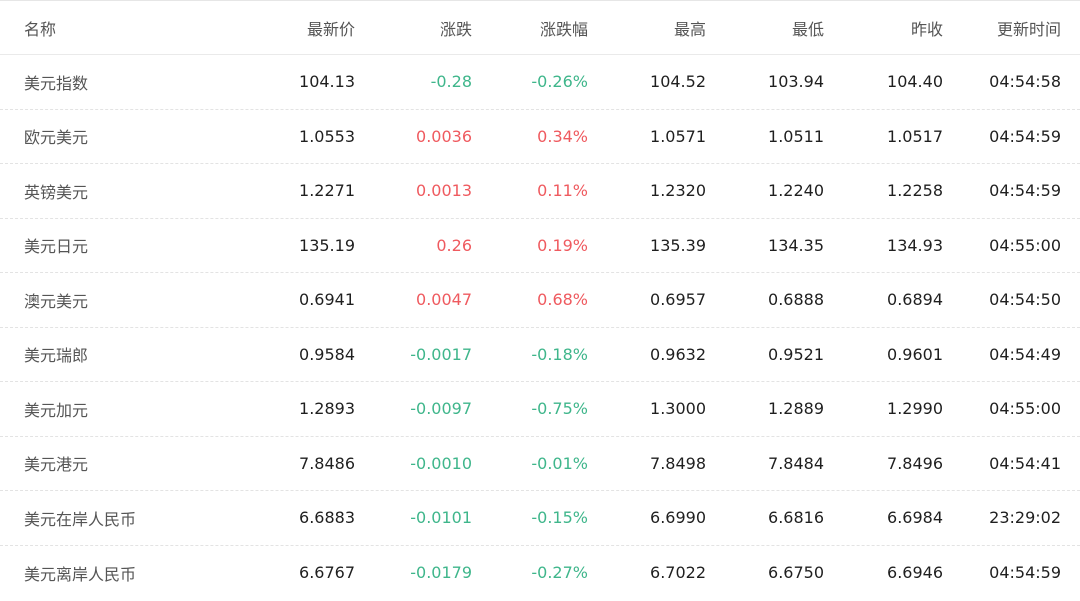 The image size is (1080, 601). Describe the element at coordinates (120, 191) in the screenshot. I see `row-name: 英镑美元` at that location.